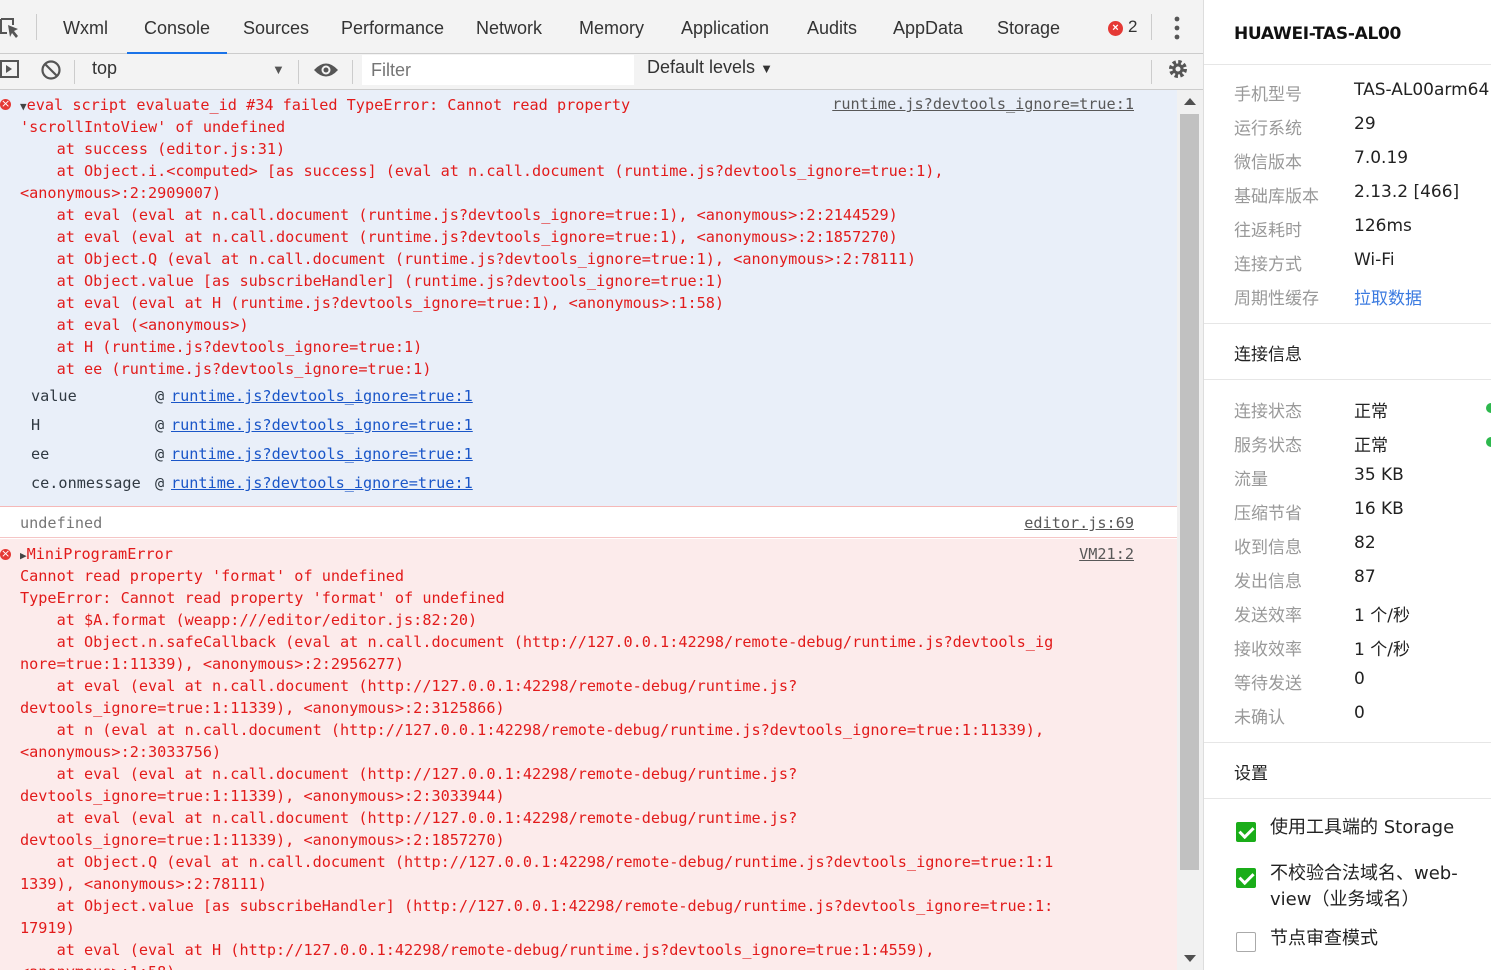  Describe the element at coordinates (392, 27) in the screenshot. I see `tab-performance: Performance` at that location.